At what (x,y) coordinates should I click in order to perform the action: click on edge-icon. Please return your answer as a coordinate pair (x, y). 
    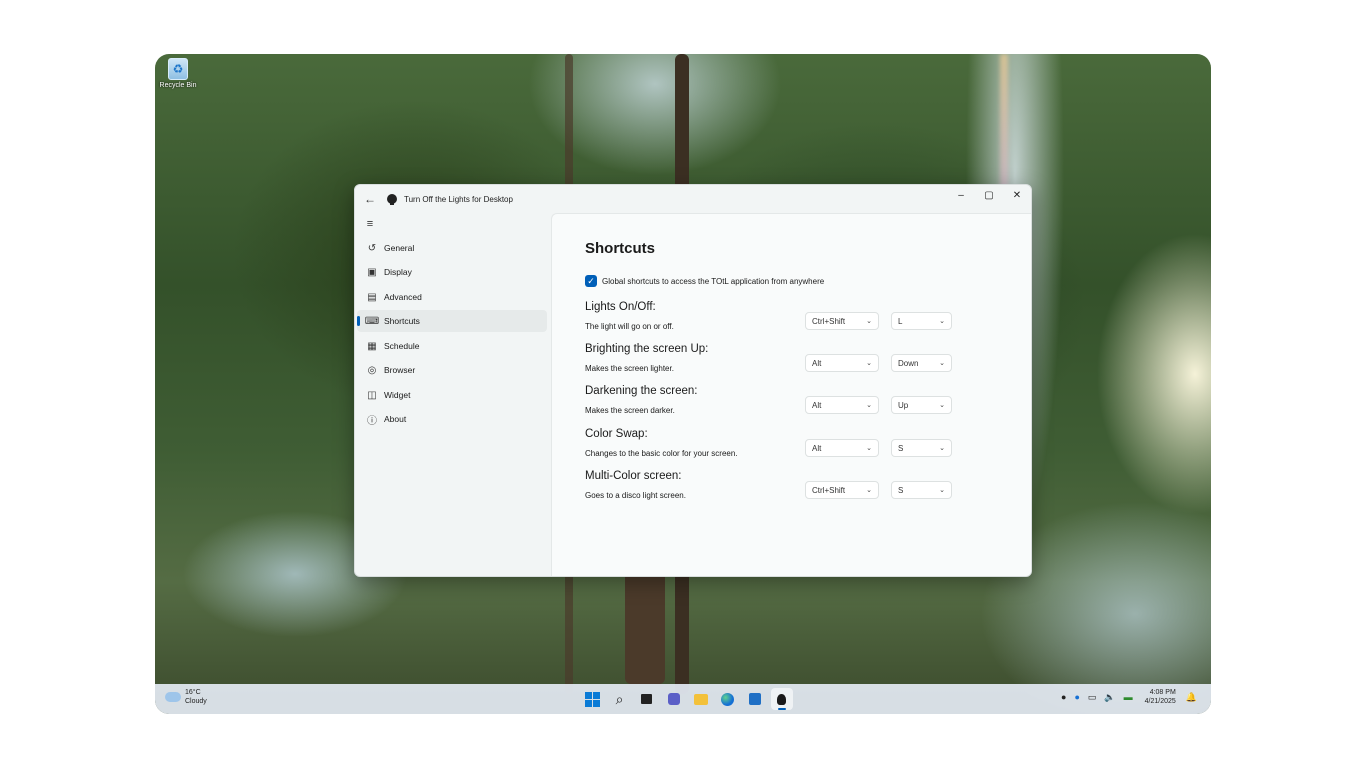
    Looking at the image, I should click on (727, 699).